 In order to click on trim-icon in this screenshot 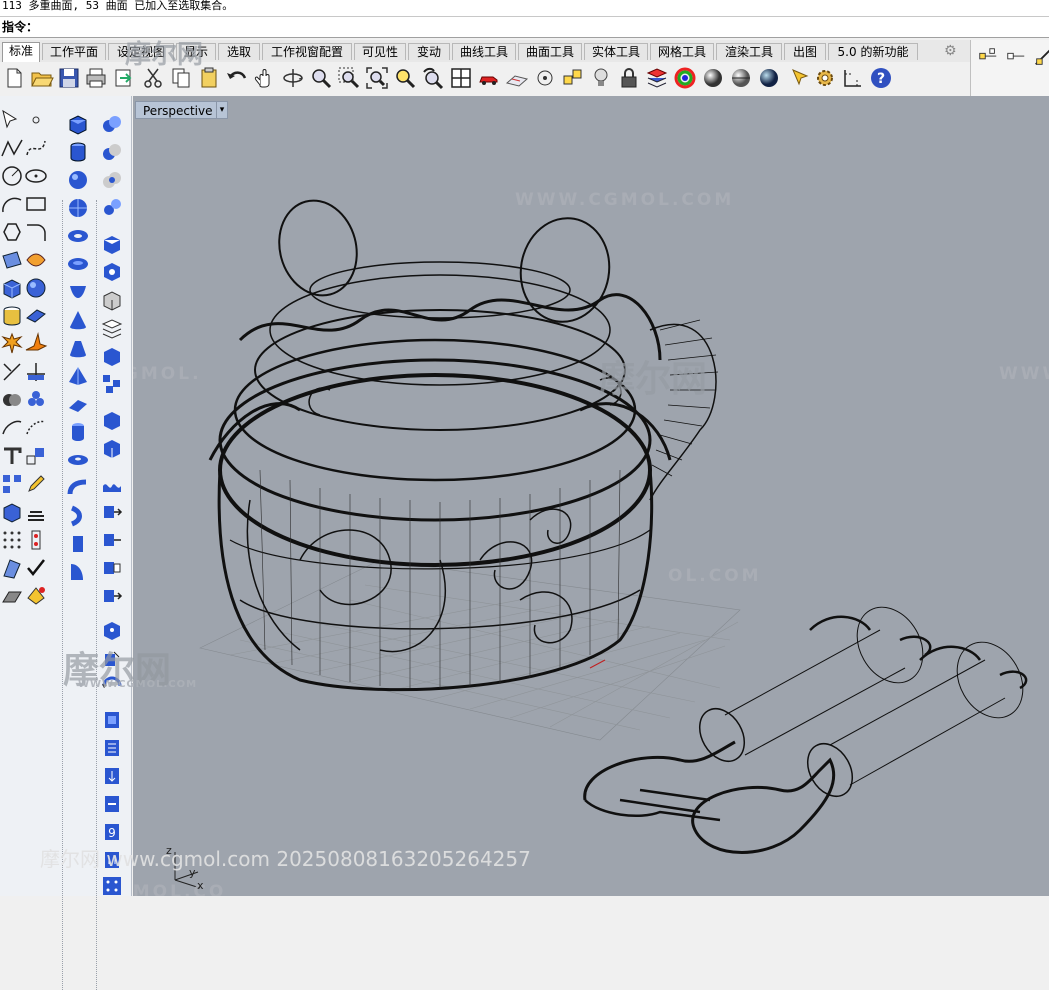, I will do `click(12, 372)`.